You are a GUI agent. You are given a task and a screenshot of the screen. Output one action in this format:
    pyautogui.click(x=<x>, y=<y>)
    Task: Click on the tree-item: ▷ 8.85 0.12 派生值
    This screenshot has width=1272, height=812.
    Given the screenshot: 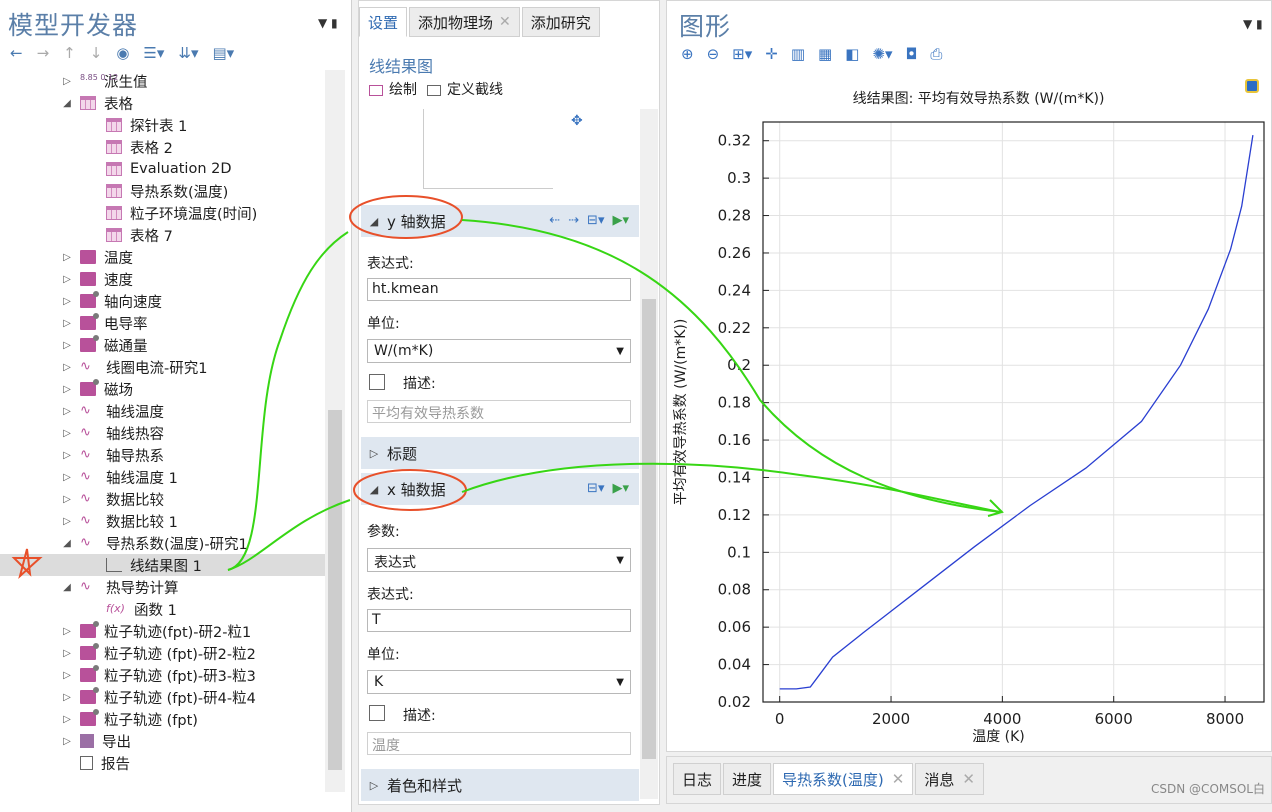 What is the action you would take?
    pyautogui.click(x=162, y=81)
    